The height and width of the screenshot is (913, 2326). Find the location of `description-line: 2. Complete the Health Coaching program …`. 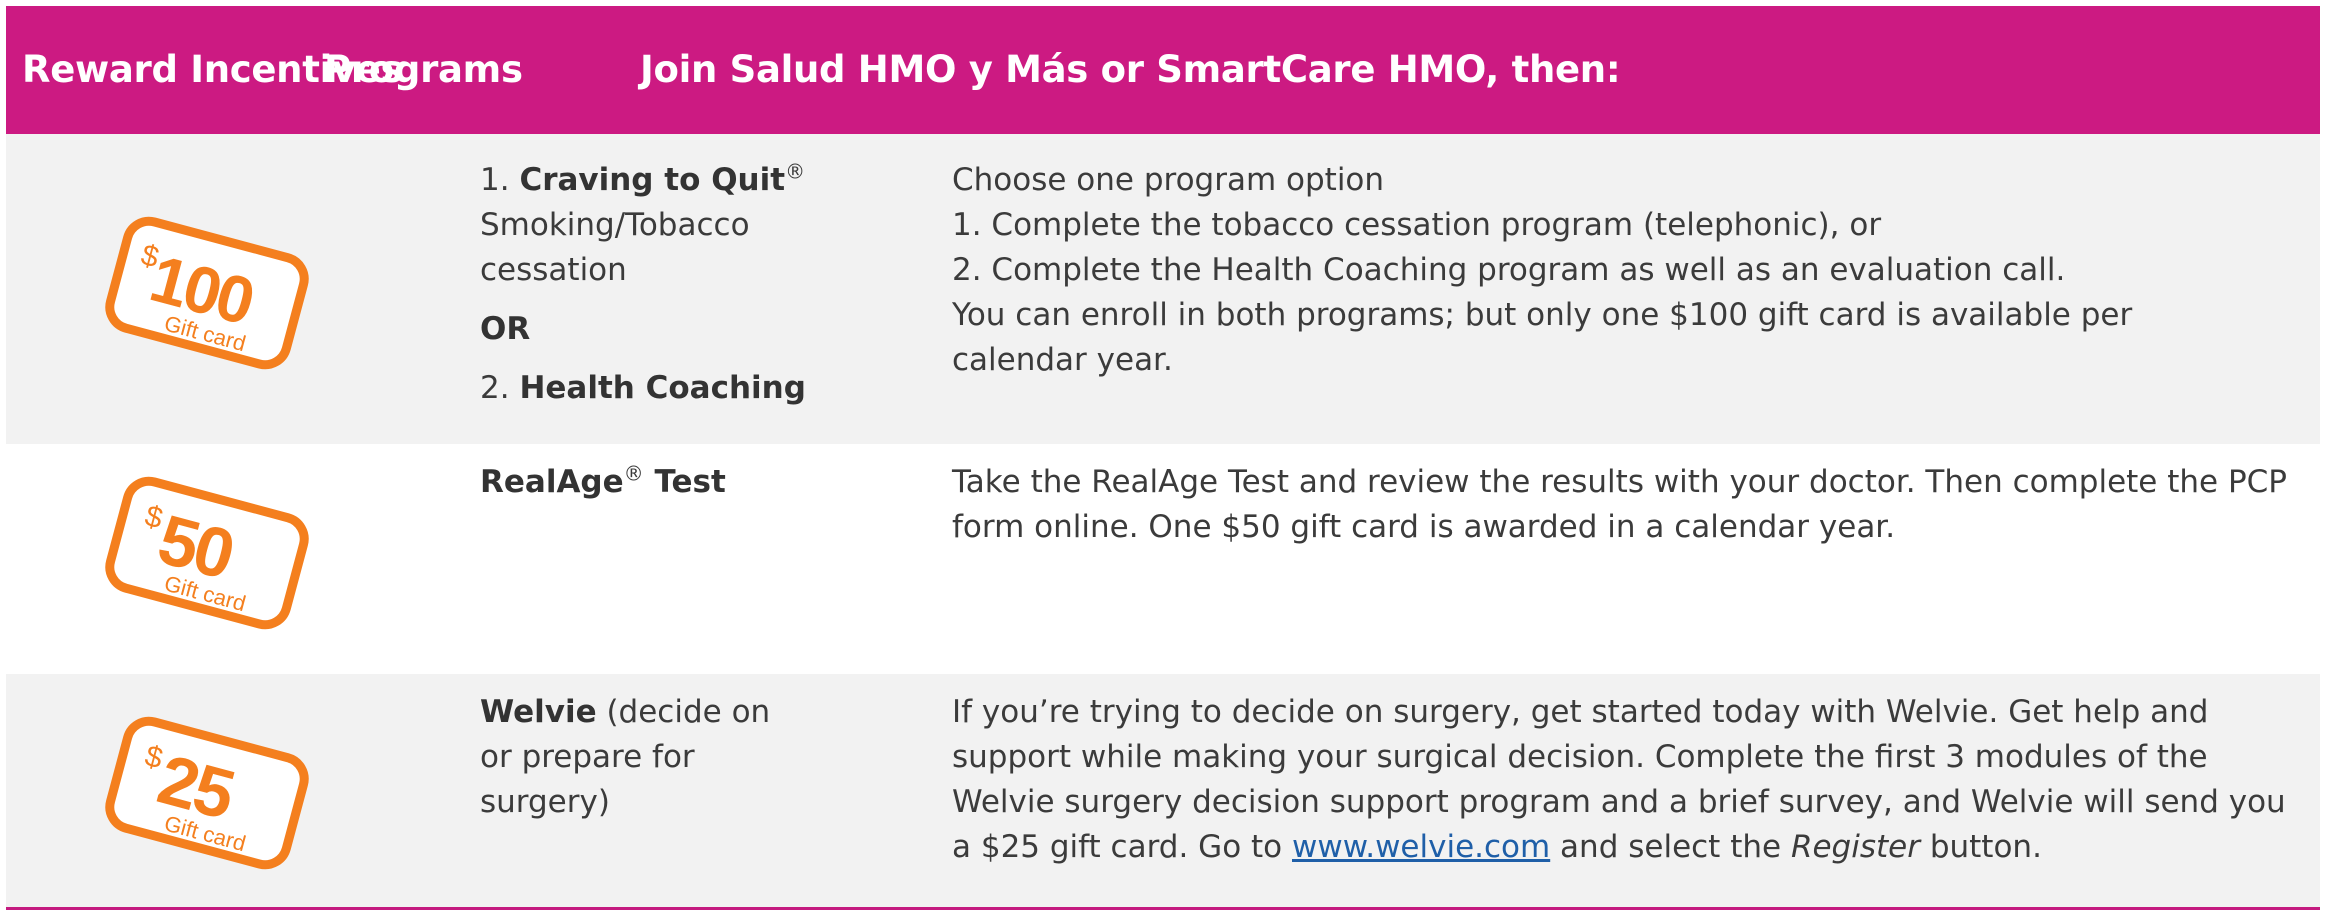

description-line: 2. Complete the Health Coaching program … is located at coordinates (1509, 270).